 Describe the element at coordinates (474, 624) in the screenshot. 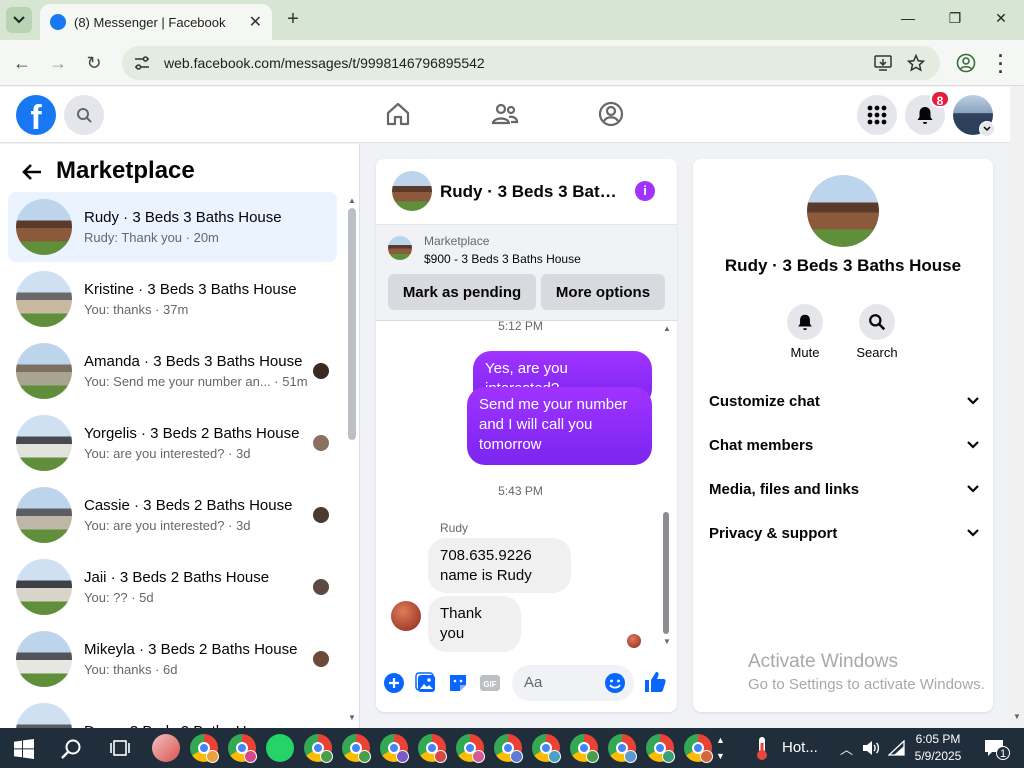

I see `incoming-message: Thank you` at that location.